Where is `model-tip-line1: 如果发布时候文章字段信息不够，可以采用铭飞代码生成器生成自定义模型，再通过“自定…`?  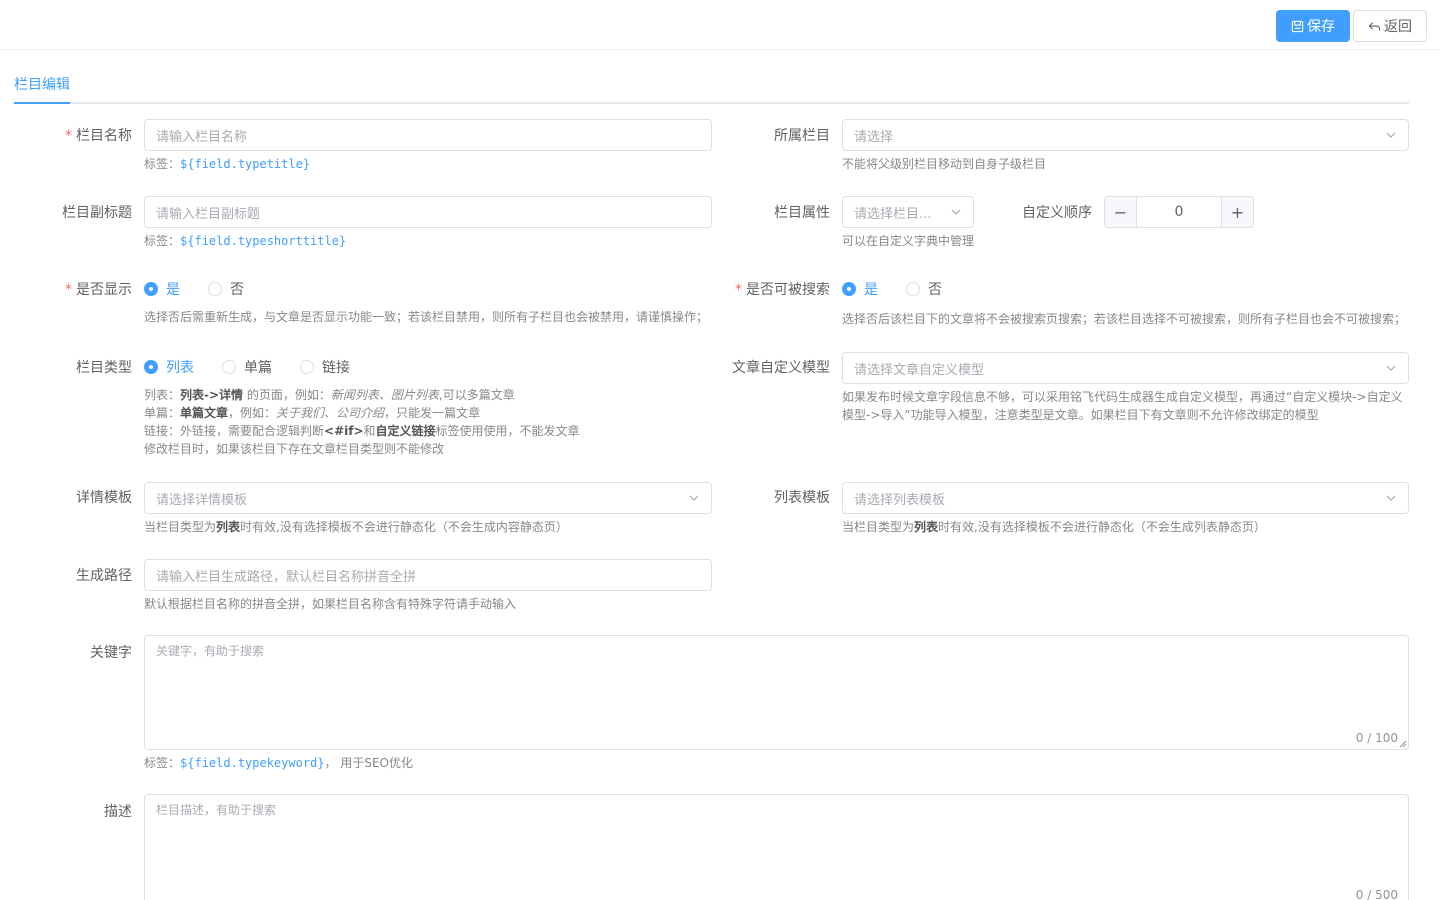
model-tip-line1: 如果发布时候文章字段信息不够，可以采用铭飞代码生成器生成自定义模型，再通过“自定… is located at coordinates (1122, 397).